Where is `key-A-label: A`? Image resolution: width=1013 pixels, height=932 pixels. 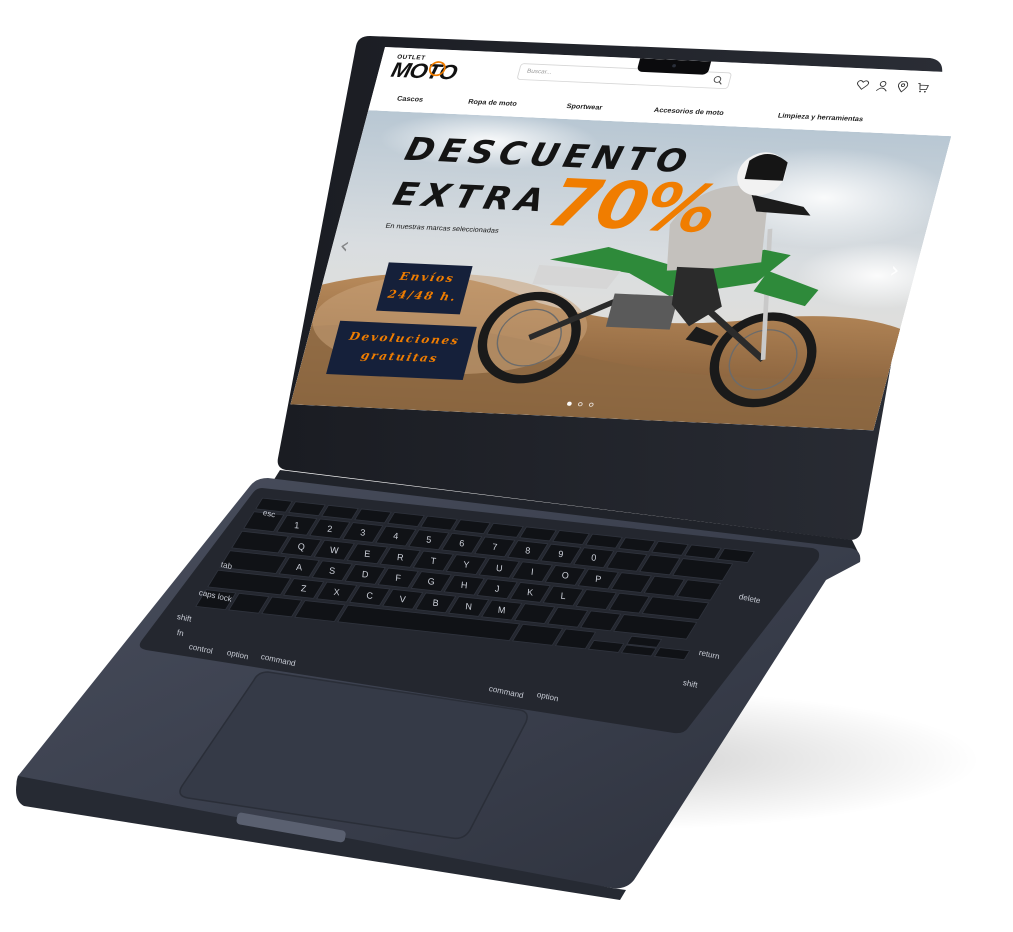
key-A-label: A is located at coordinates (299, 567).